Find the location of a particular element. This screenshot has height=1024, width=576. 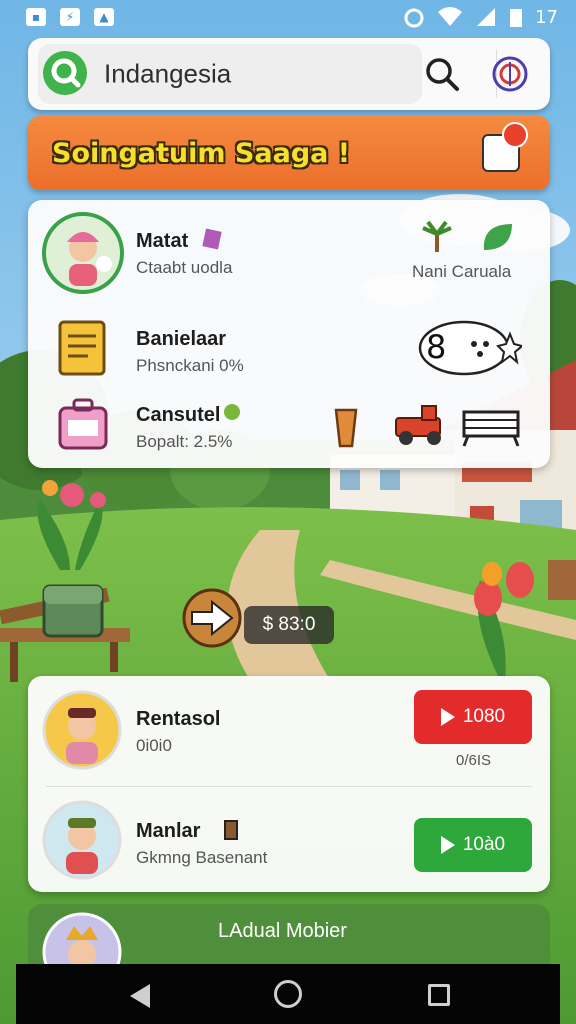

player-sub: Gkmng Basenant is located at coordinates (202, 857).